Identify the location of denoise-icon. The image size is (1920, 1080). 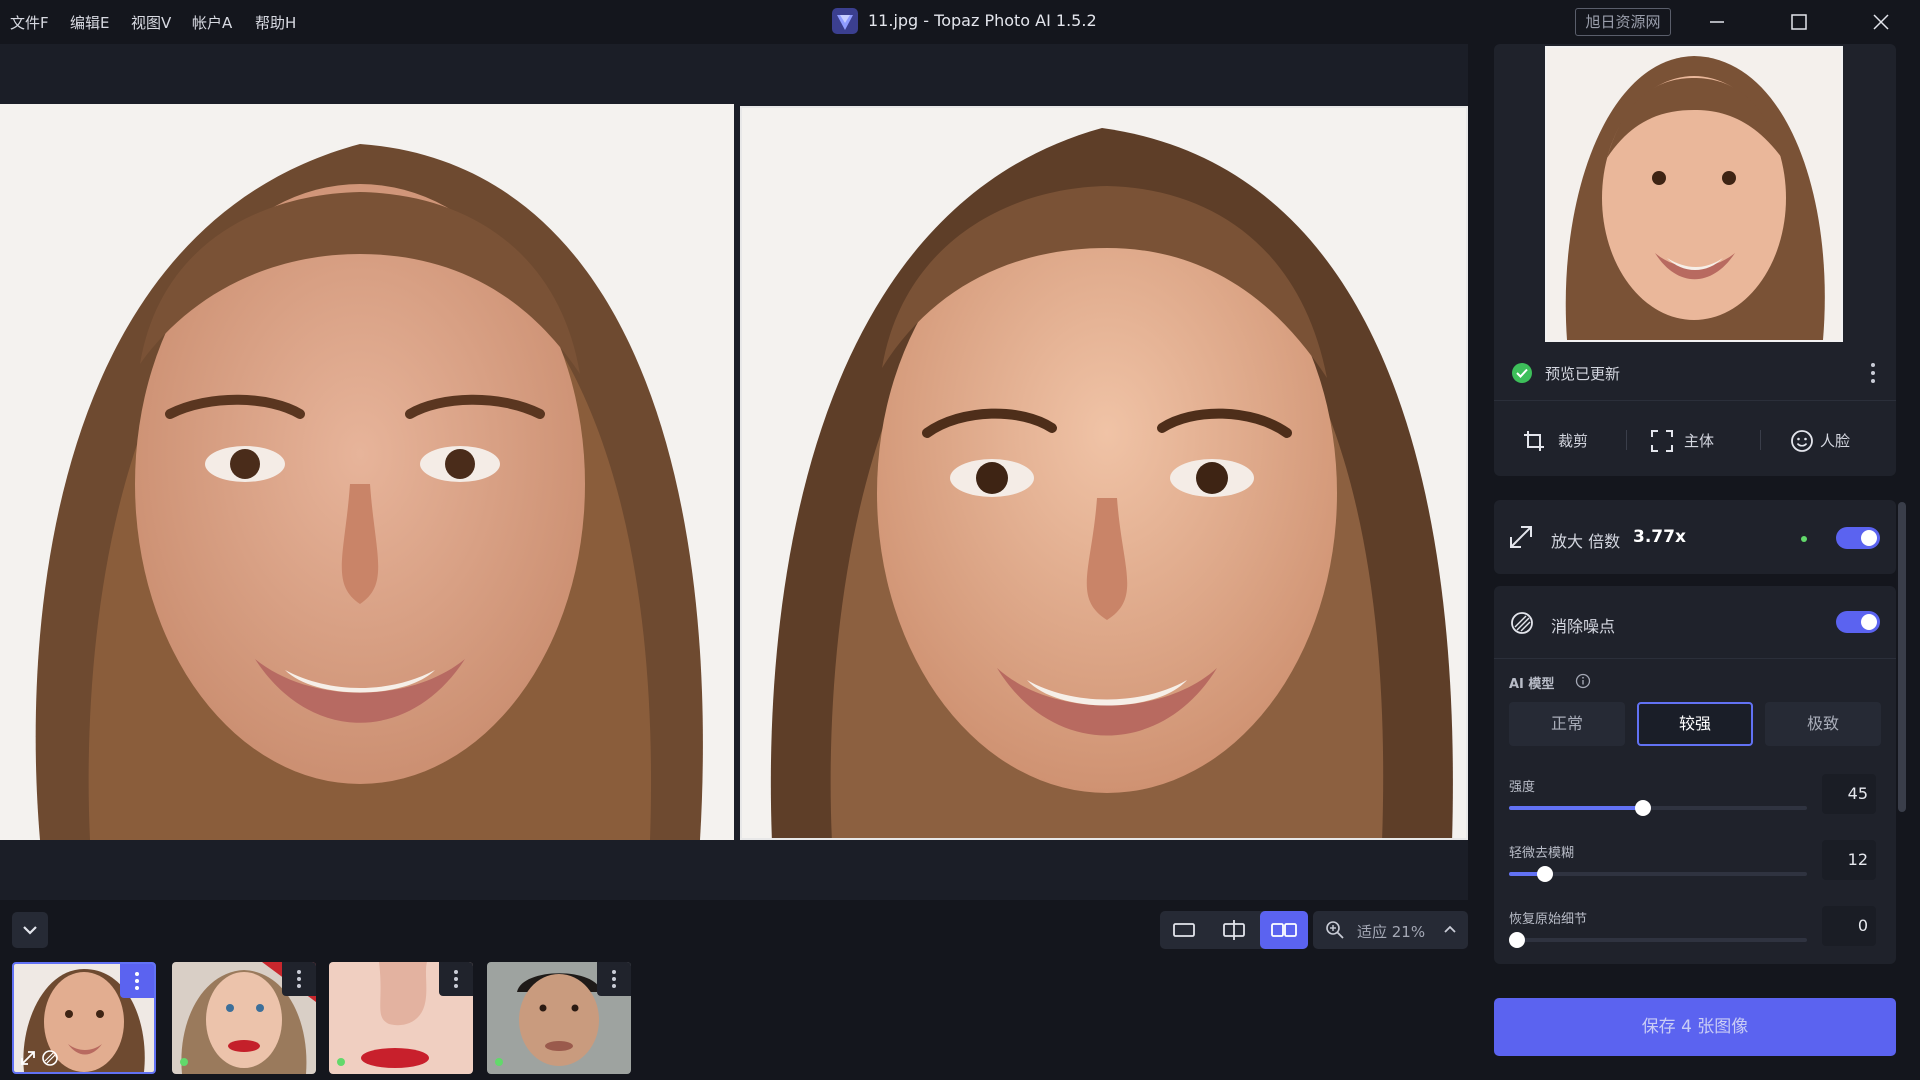
(1522, 623).